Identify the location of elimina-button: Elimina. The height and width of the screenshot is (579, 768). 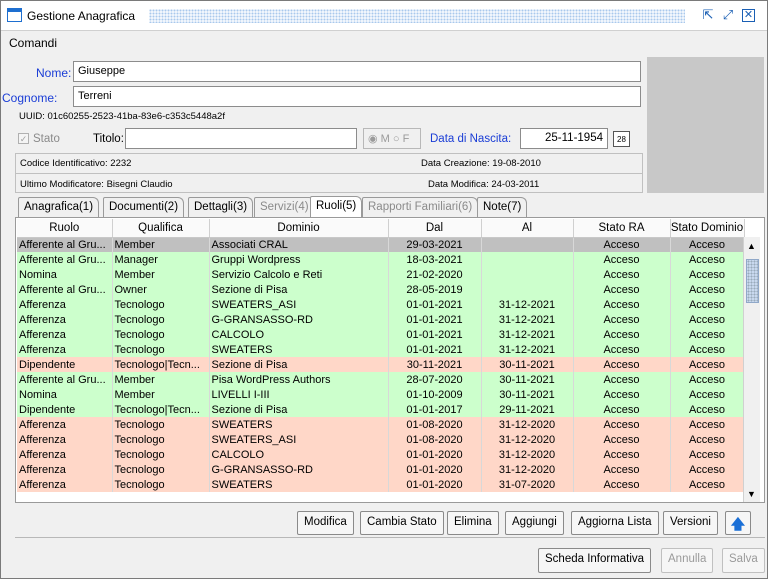
(473, 523).